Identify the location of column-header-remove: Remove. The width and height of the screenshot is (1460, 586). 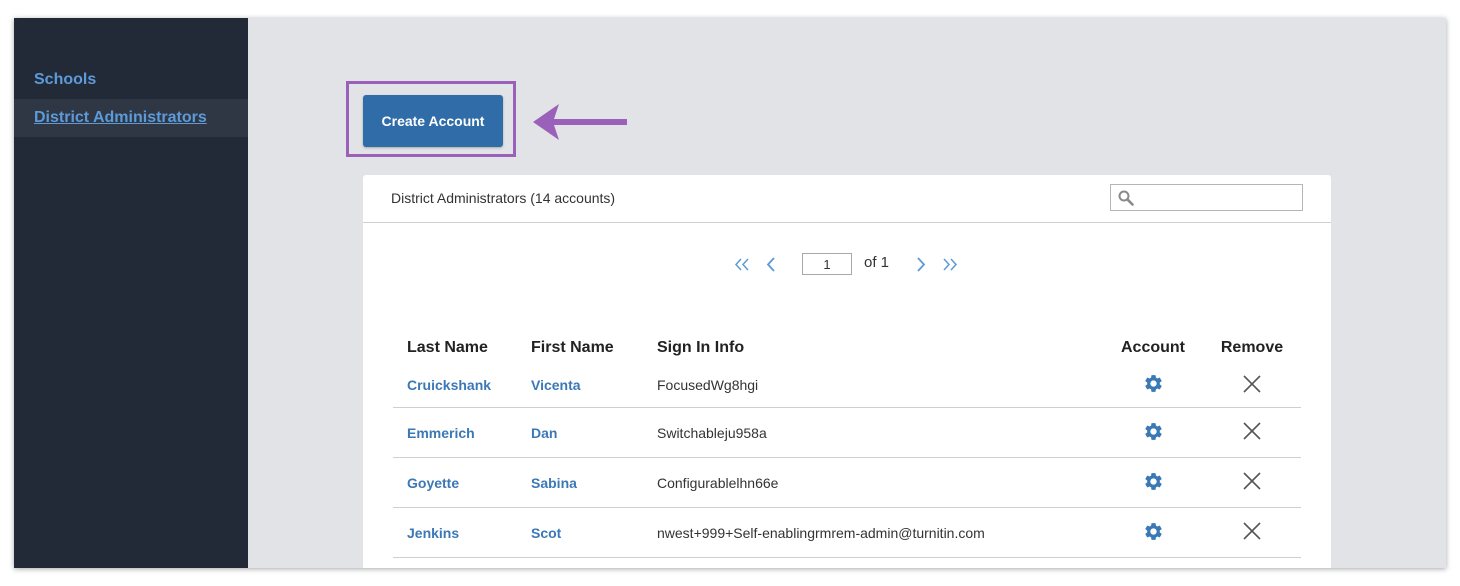
(1252, 347).